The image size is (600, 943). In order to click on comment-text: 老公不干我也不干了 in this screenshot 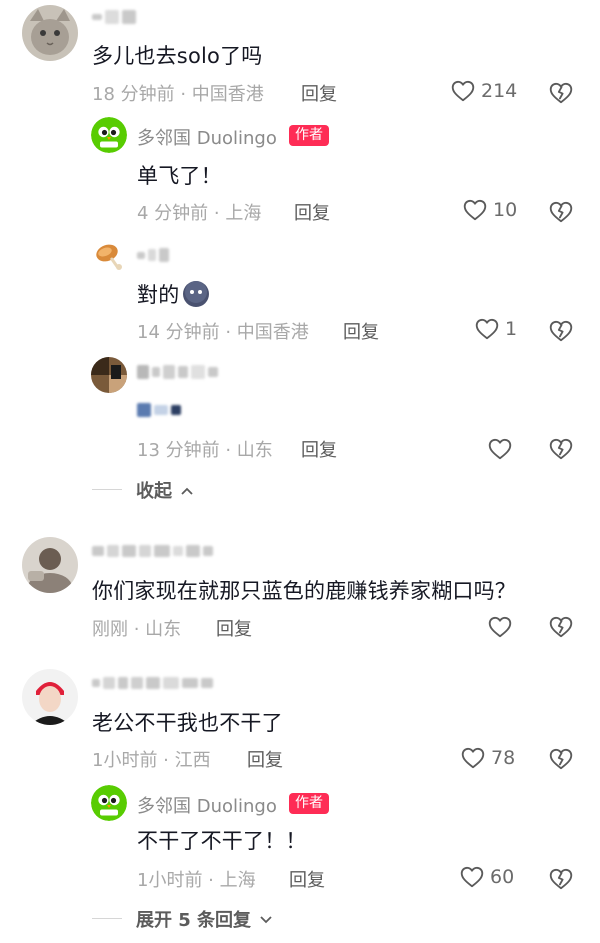, I will do `click(187, 723)`.